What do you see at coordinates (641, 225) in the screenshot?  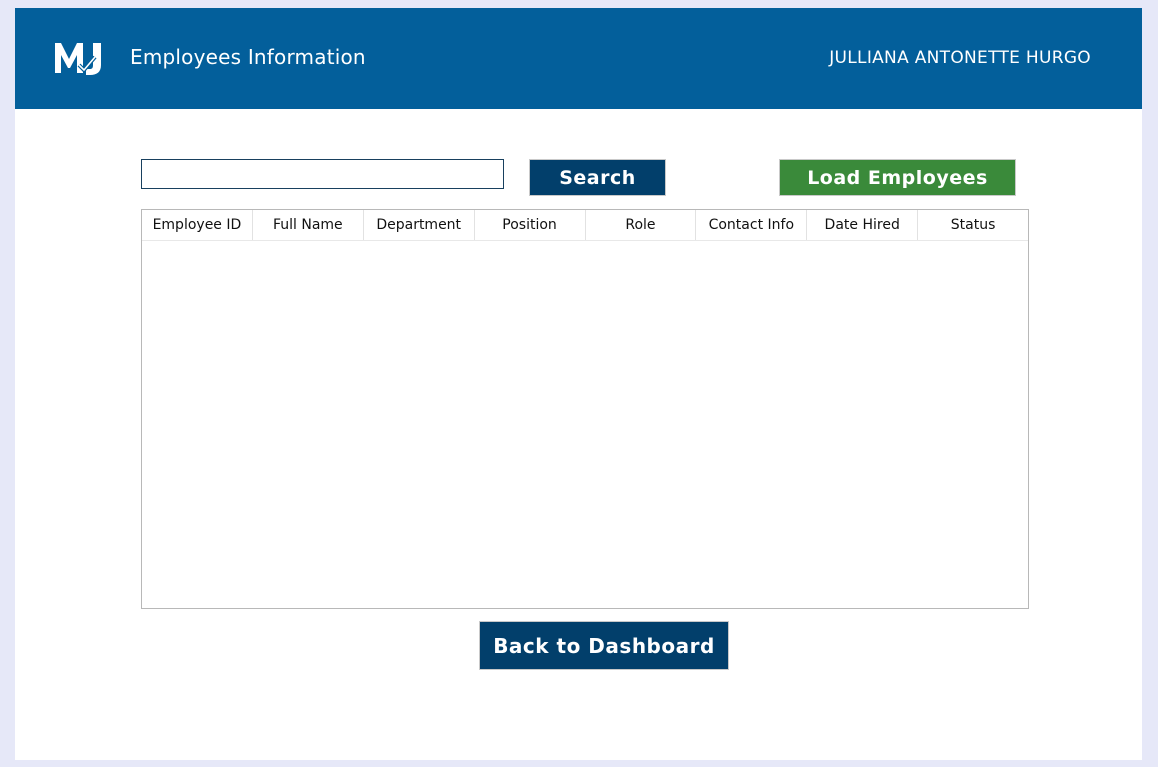 I see `column-header-role: Role` at bounding box center [641, 225].